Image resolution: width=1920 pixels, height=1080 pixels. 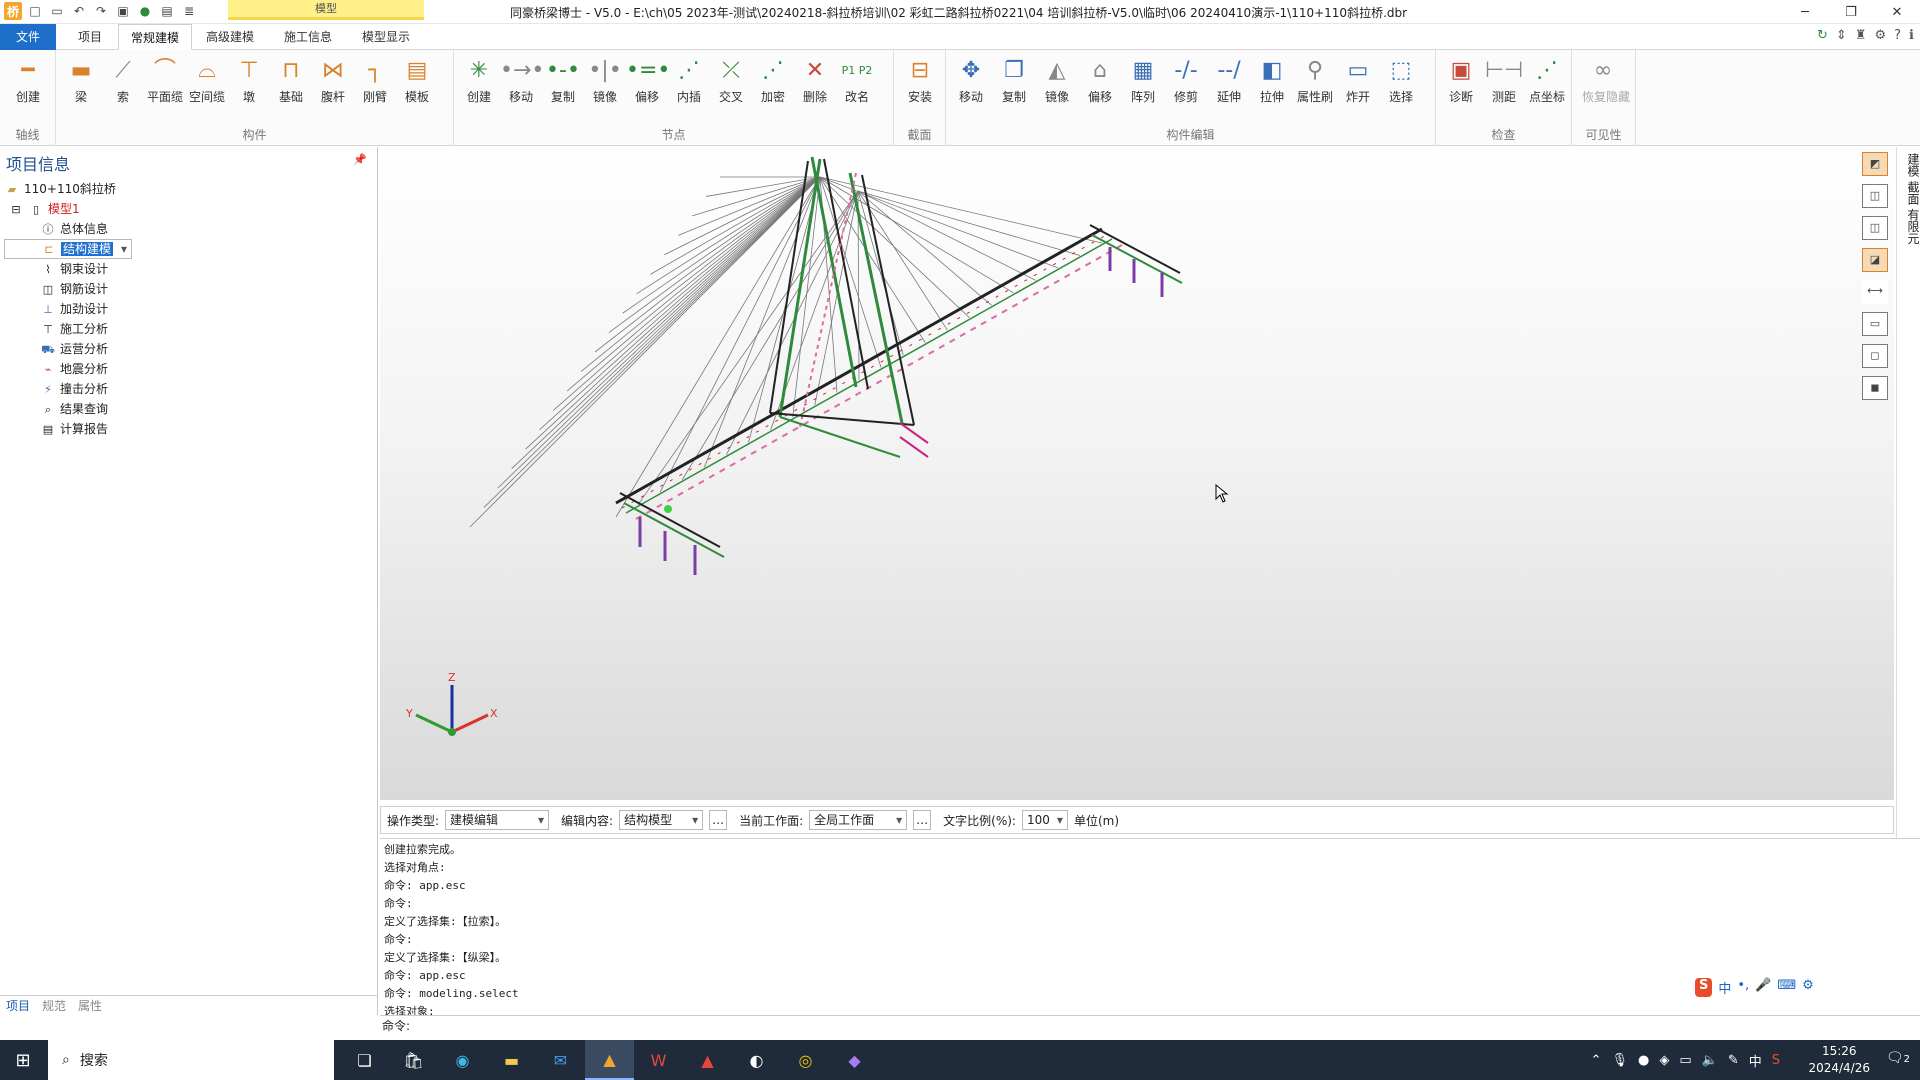 I want to click on view-top-button: ◪, so click(x=1875, y=260).